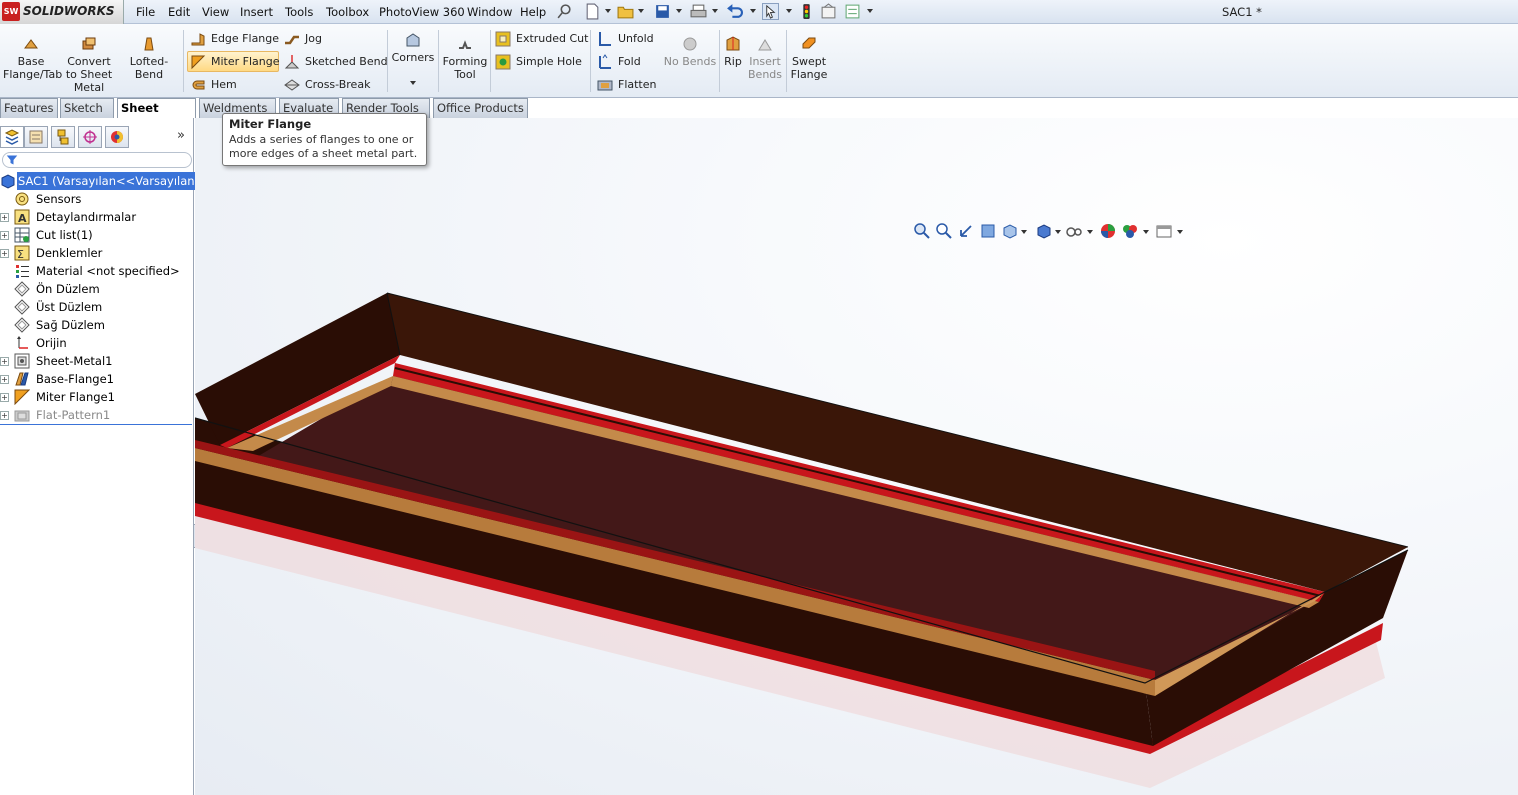 The image size is (1518, 795). What do you see at coordinates (97, 307) in the screenshot?
I see `tree-item-st-d-zlem: Üst Düzlem` at bounding box center [97, 307].